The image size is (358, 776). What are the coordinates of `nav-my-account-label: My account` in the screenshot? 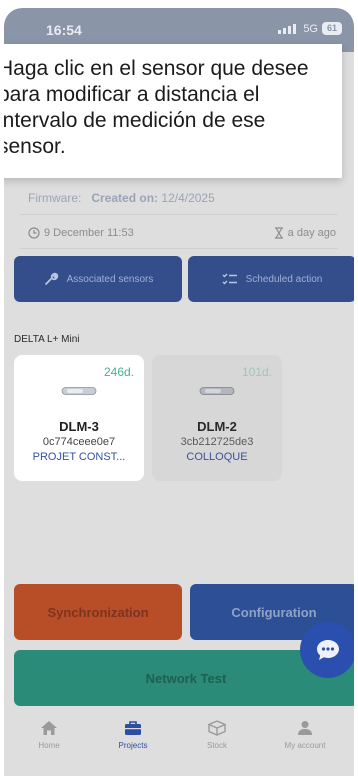 It's located at (305, 745).